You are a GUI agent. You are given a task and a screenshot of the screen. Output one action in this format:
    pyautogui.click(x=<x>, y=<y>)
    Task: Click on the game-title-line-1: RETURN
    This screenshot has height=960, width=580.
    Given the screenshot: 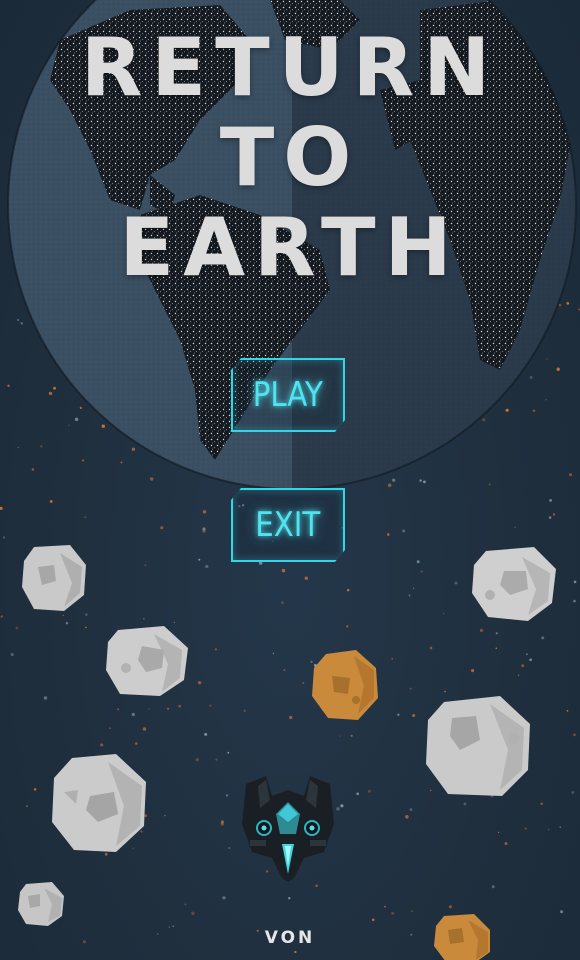 What is the action you would take?
    pyautogui.click(x=290, y=67)
    